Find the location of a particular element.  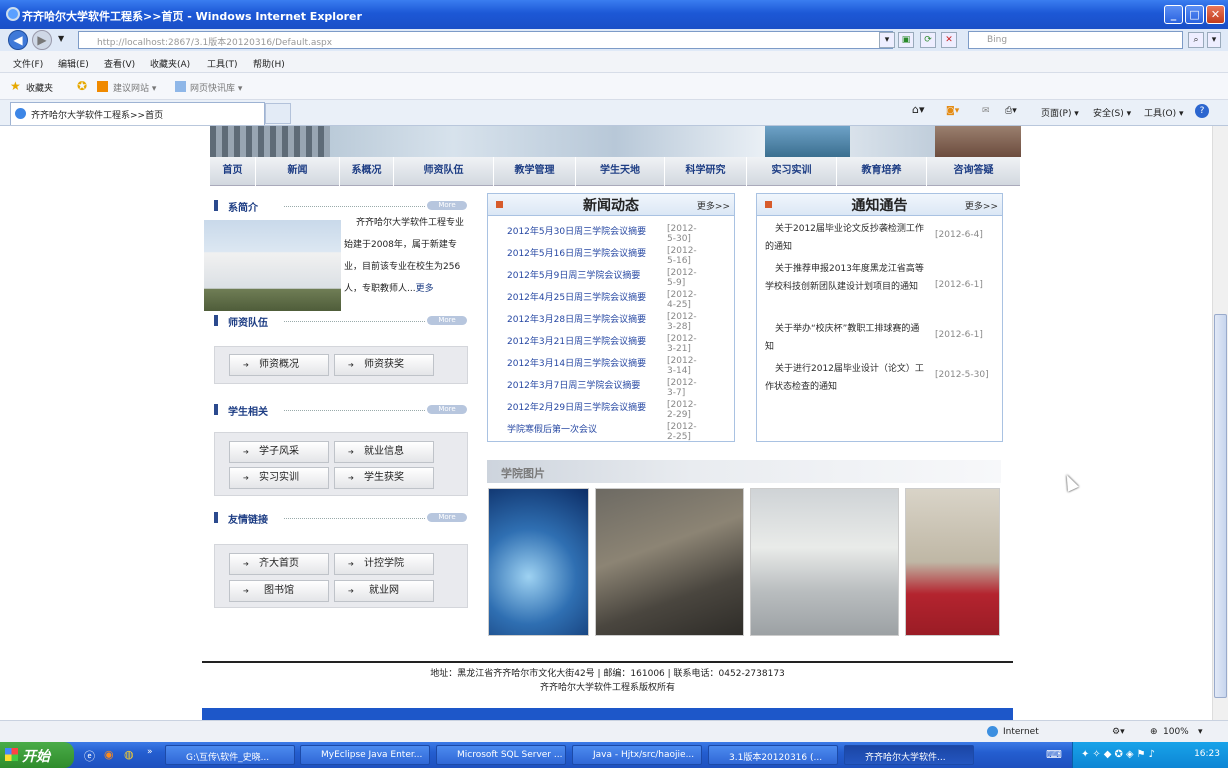

student-awards-button: 学生获奖 is located at coordinates (384, 478).